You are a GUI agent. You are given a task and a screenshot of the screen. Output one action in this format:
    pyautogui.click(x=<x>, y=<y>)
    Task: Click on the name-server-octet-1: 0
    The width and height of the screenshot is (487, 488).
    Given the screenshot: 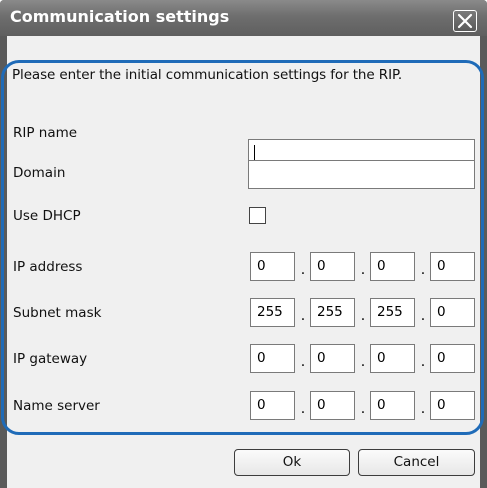 What is the action you would take?
    pyautogui.click(x=272, y=405)
    